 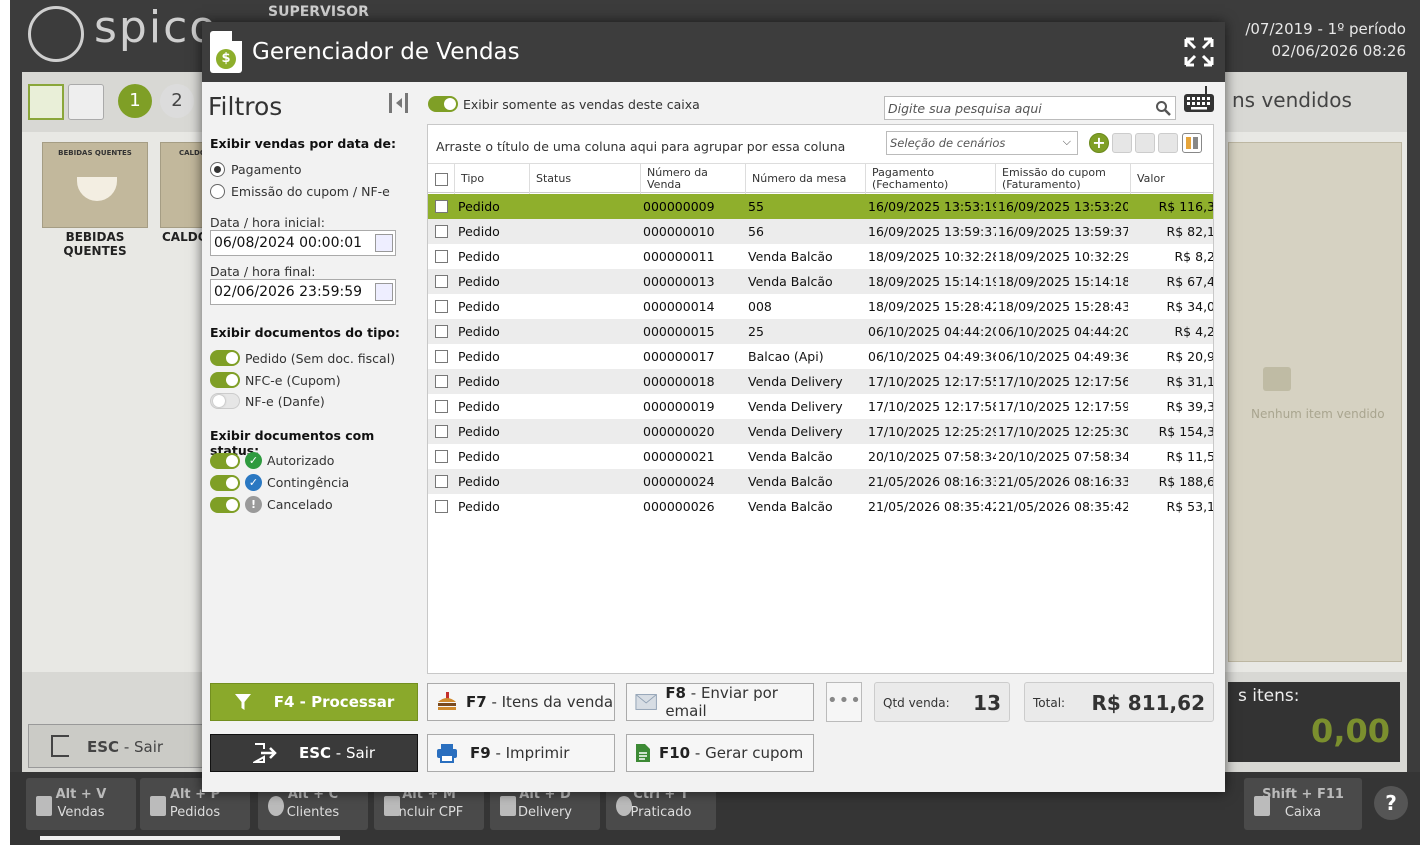 What do you see at coordinates (1199, 100) in the screenshot?
I see `keyboard-icon` at bounding box center [1199, 100].